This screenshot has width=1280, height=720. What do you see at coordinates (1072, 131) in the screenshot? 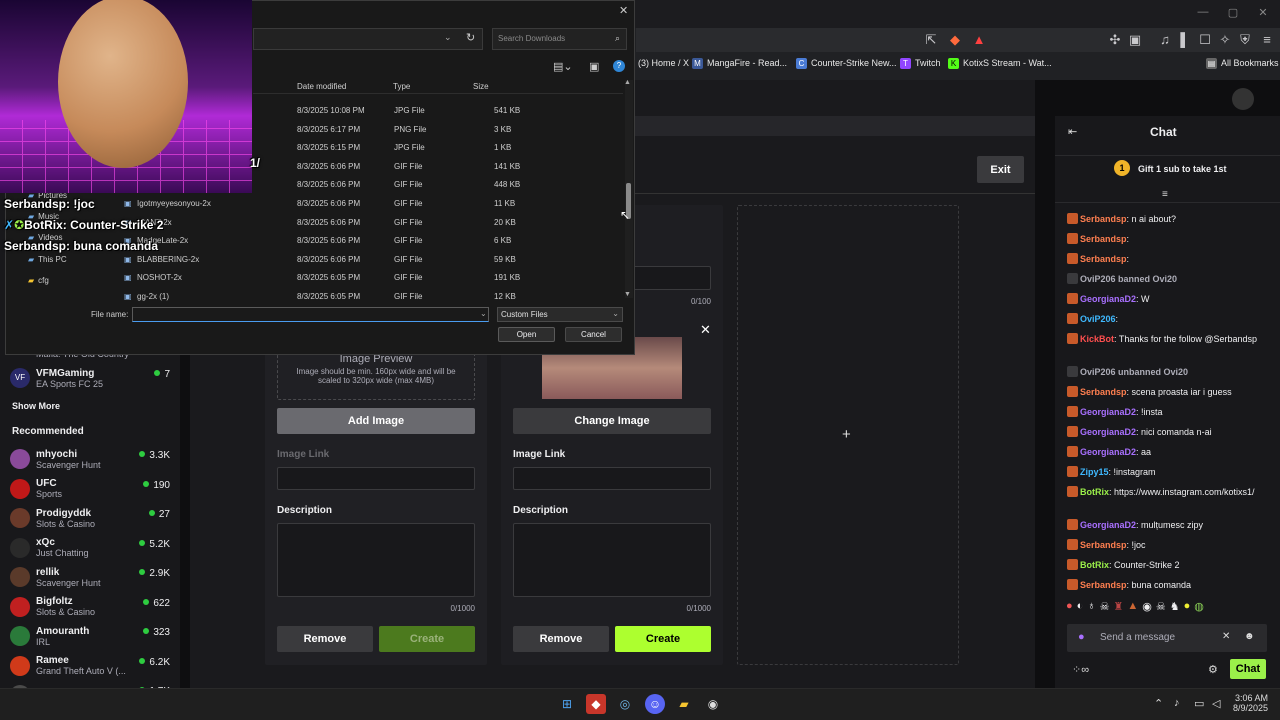
I see `collapse-icon: ⇤` at bounding box center [1072, 131].